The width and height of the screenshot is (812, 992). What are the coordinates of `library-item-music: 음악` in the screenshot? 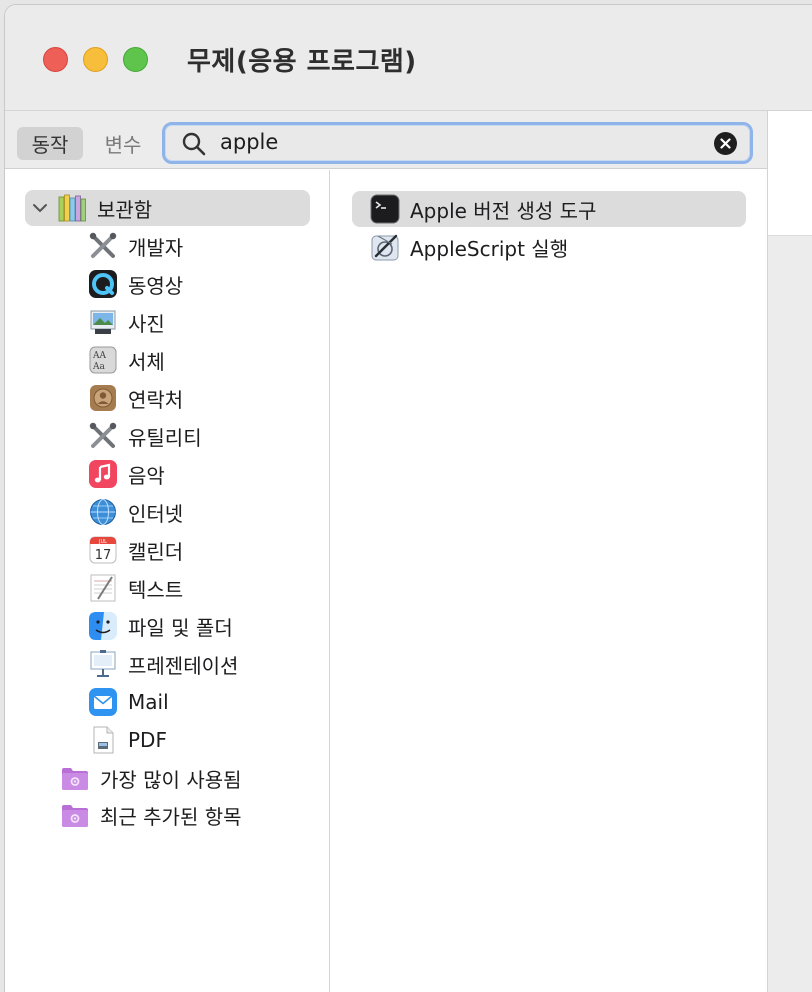 It's located at (126, 474).